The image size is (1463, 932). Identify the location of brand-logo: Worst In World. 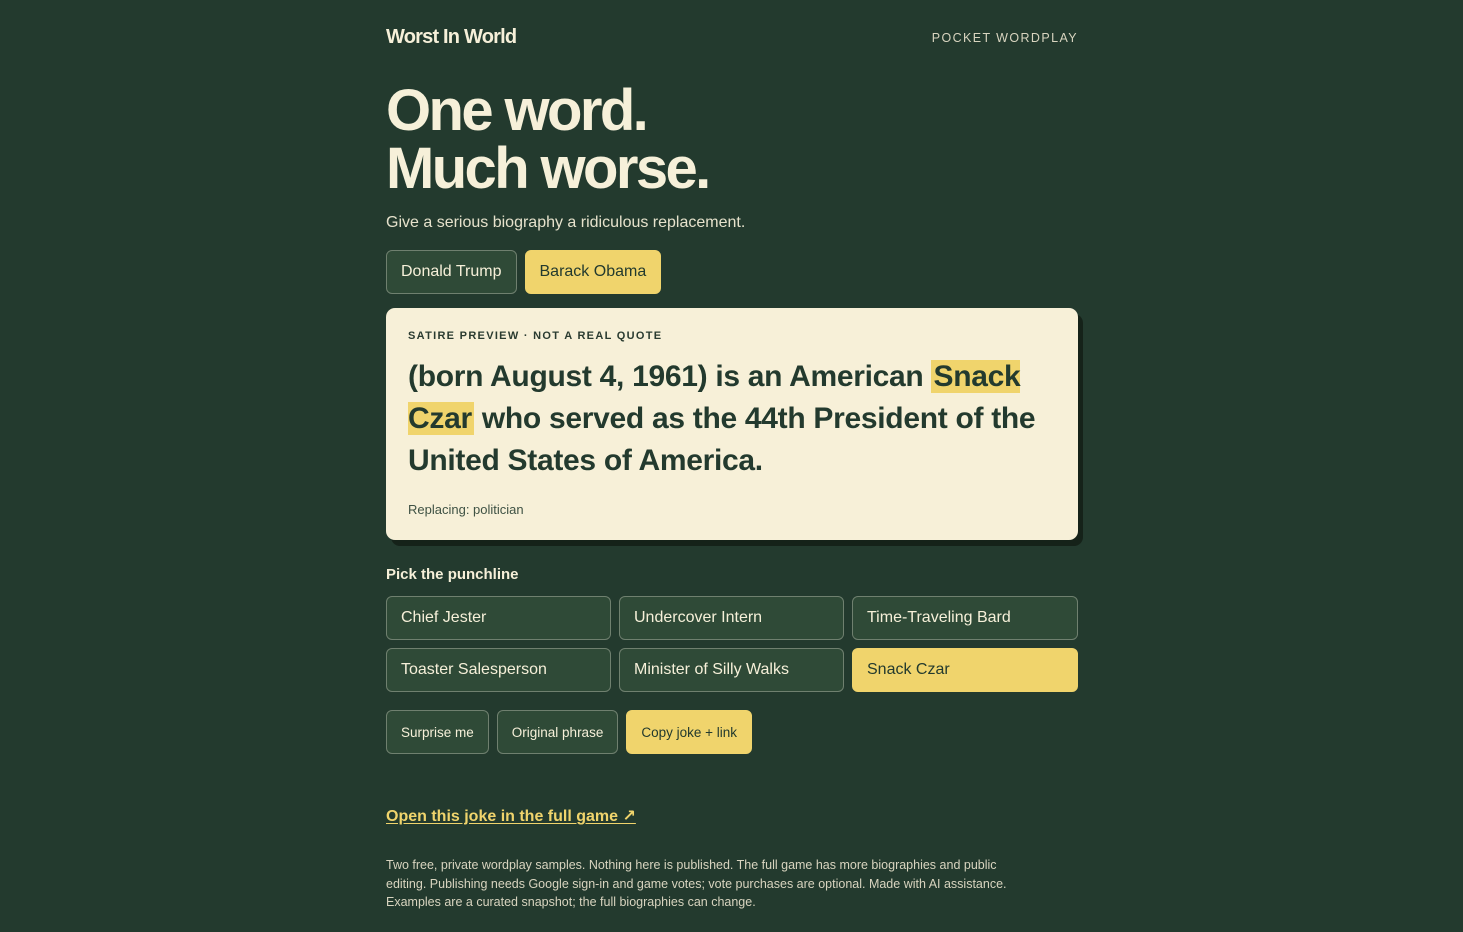
(451, 37).